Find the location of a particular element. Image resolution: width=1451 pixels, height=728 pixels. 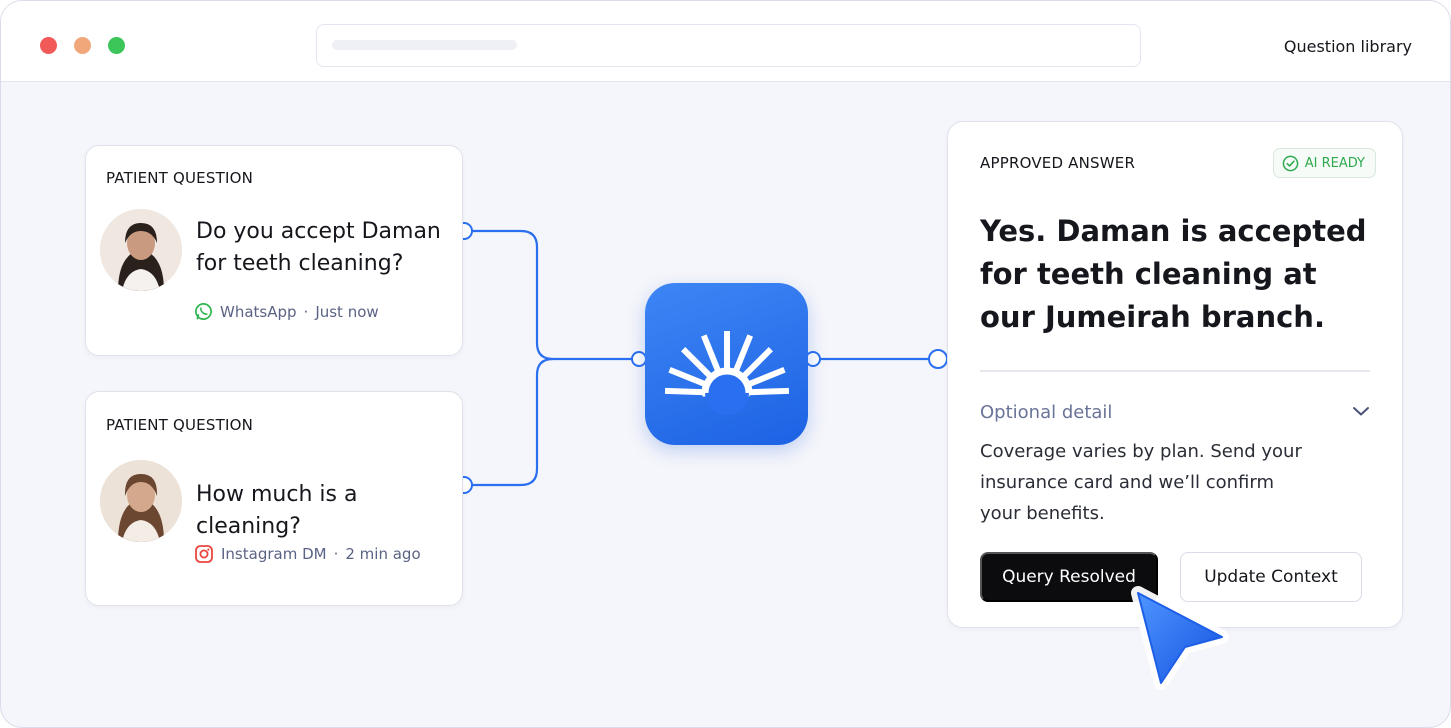

whatsapp-icon is located at coordinates (203, 311).